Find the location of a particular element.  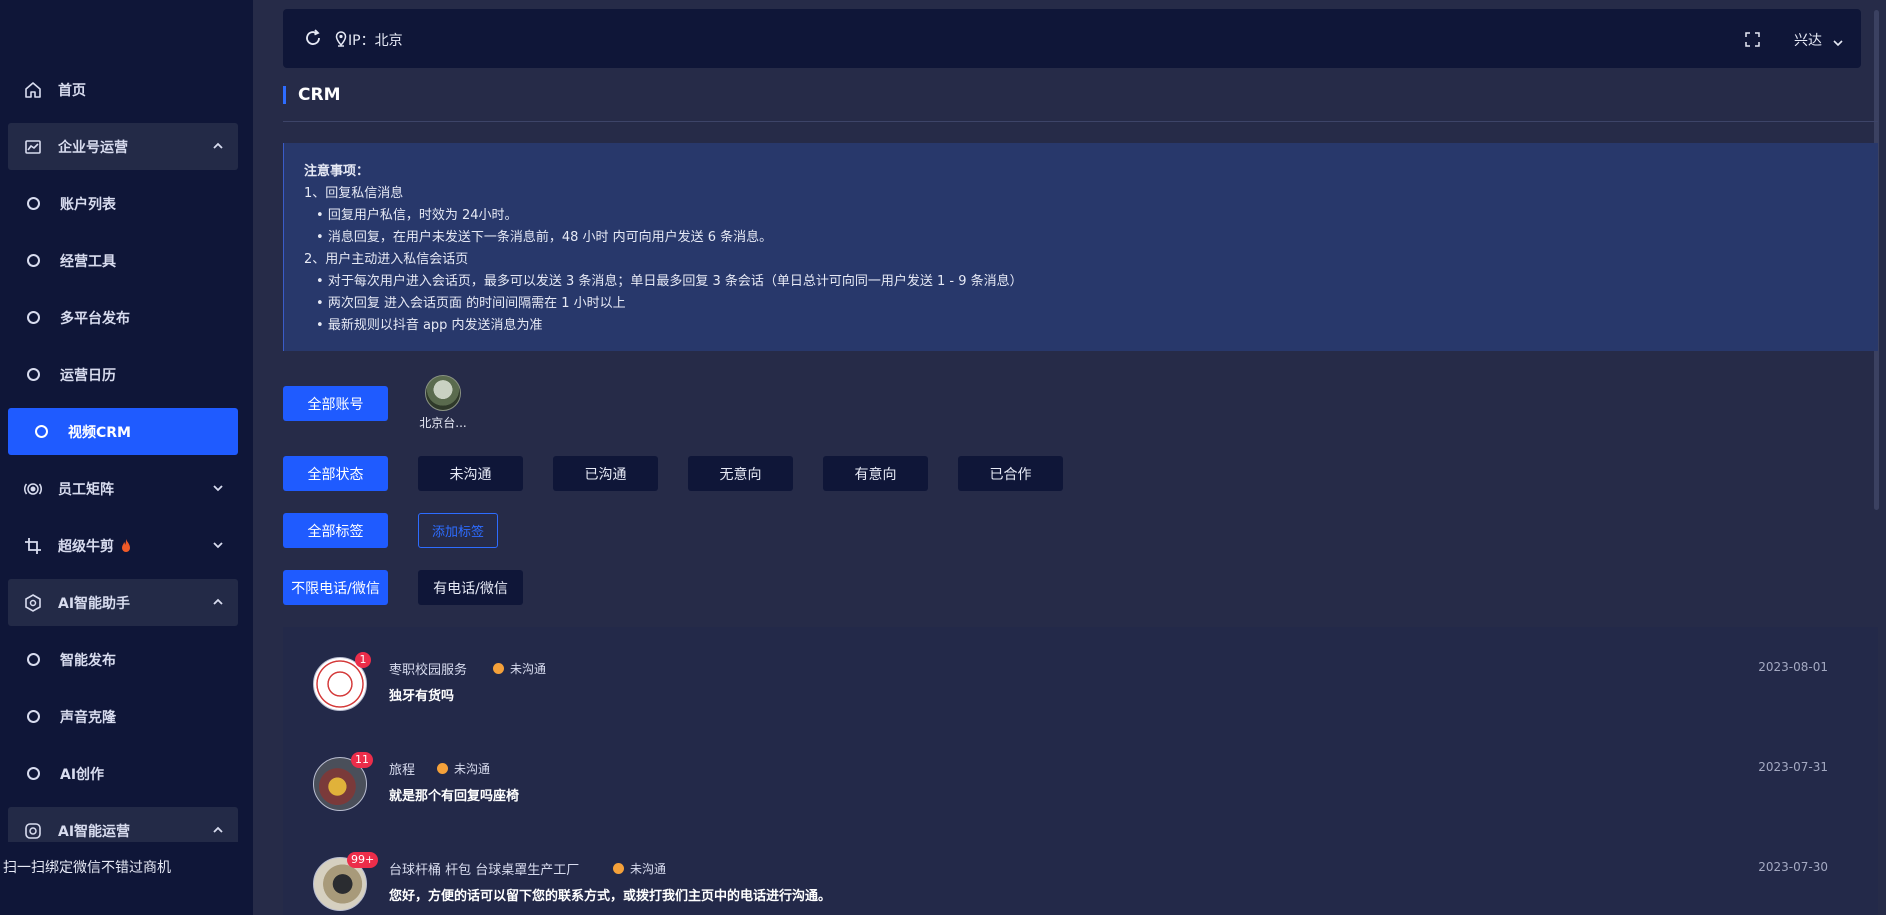

sidebar-item-smart-publish: 智能发布 is located at coordinates (123, 659).